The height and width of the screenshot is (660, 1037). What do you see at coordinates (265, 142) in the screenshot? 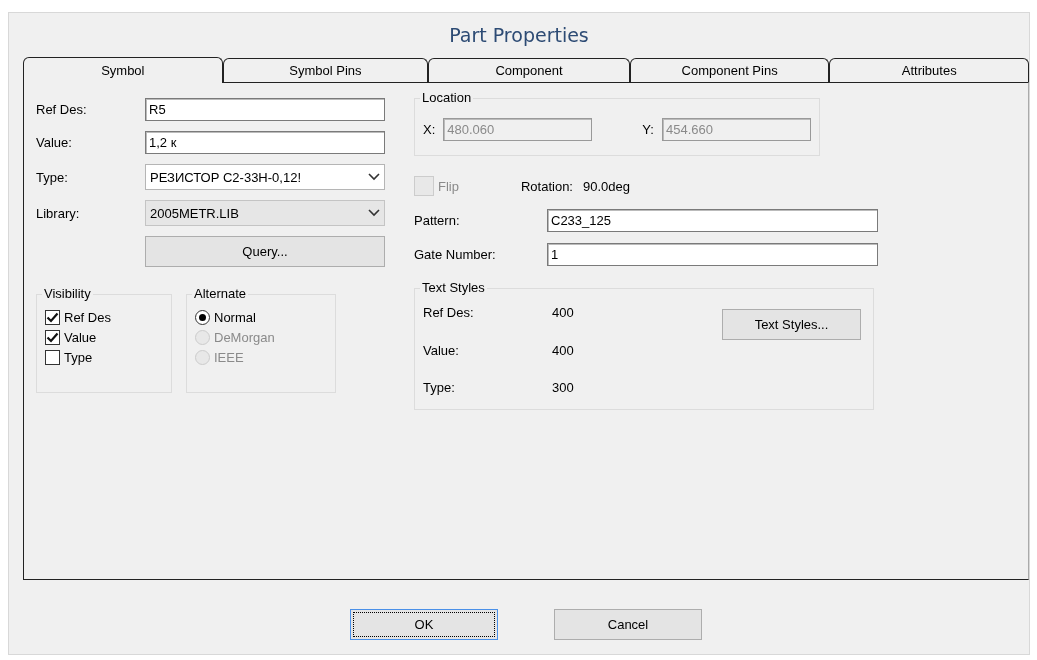
I see `text-field: 1,2 к` at bounding box center [265, 142].